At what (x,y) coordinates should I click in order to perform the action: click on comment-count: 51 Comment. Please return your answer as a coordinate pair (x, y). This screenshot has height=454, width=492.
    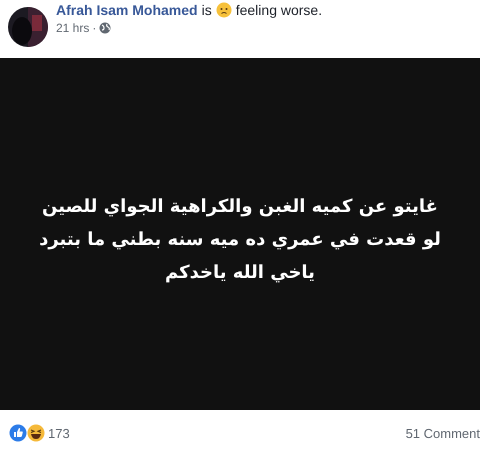
    Looking at the image, I should click on (443, 433).